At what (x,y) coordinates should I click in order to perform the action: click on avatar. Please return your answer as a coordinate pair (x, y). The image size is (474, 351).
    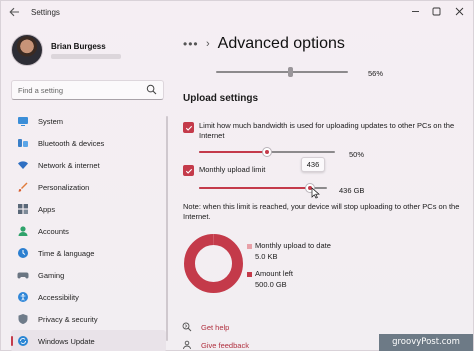
    Looking at the image, I should click on (27, 50).